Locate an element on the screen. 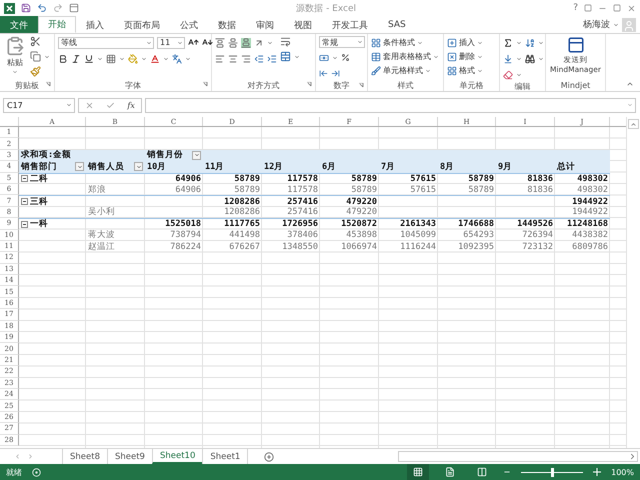 The height and width of the screenshot is (480, 640). font-size-field: 11 is located at coordinates (171, 42).